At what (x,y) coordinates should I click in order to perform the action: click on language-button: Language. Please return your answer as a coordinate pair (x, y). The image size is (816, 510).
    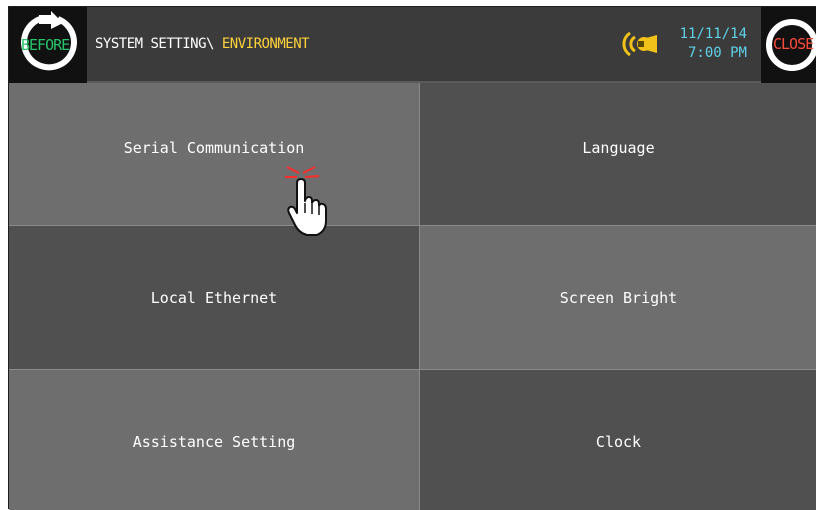
    Looking at the image, I should click on (618, 154).